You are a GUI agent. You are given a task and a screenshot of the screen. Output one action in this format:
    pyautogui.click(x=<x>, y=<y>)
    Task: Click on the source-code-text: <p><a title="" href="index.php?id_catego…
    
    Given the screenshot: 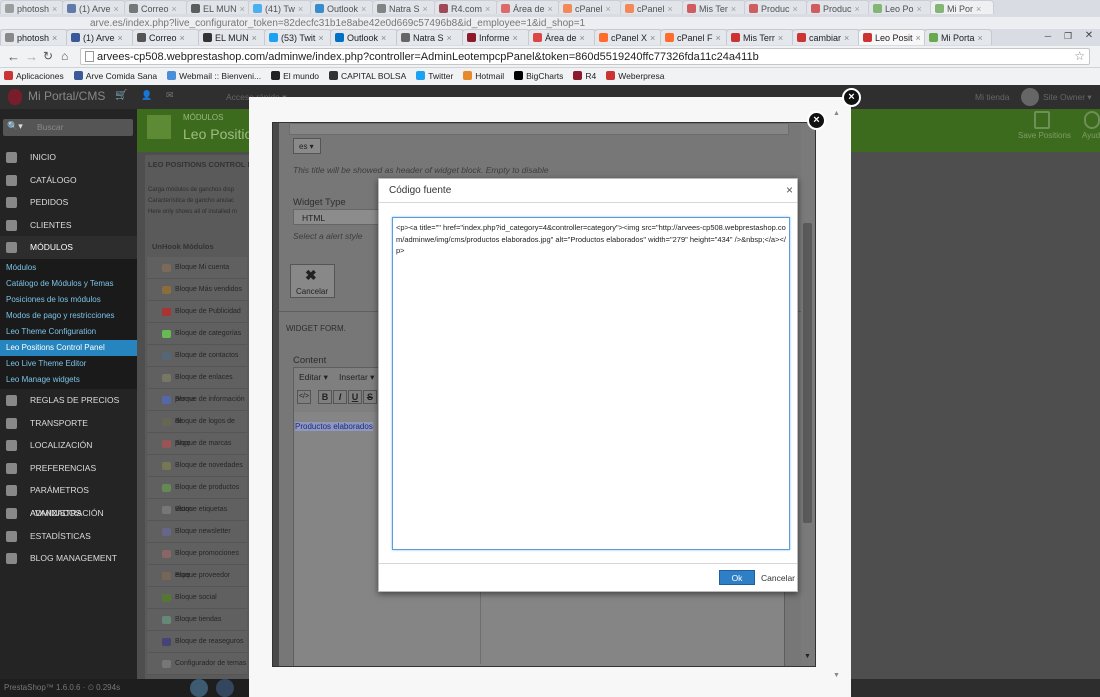 What is the action you would take?
    pyautogui.click(x=591, y=239)
    